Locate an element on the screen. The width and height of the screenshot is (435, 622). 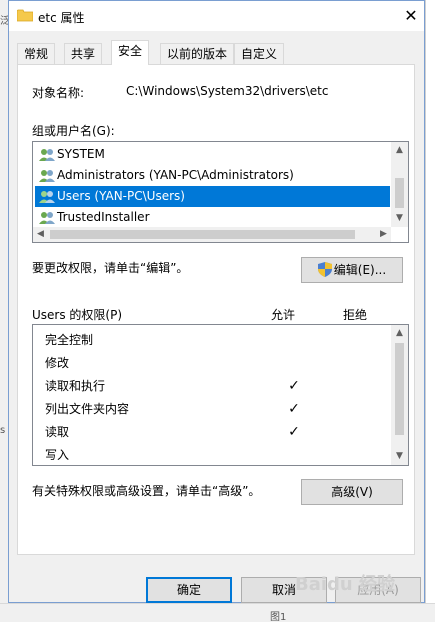
folder-icon is located at coordinates (25, 15).